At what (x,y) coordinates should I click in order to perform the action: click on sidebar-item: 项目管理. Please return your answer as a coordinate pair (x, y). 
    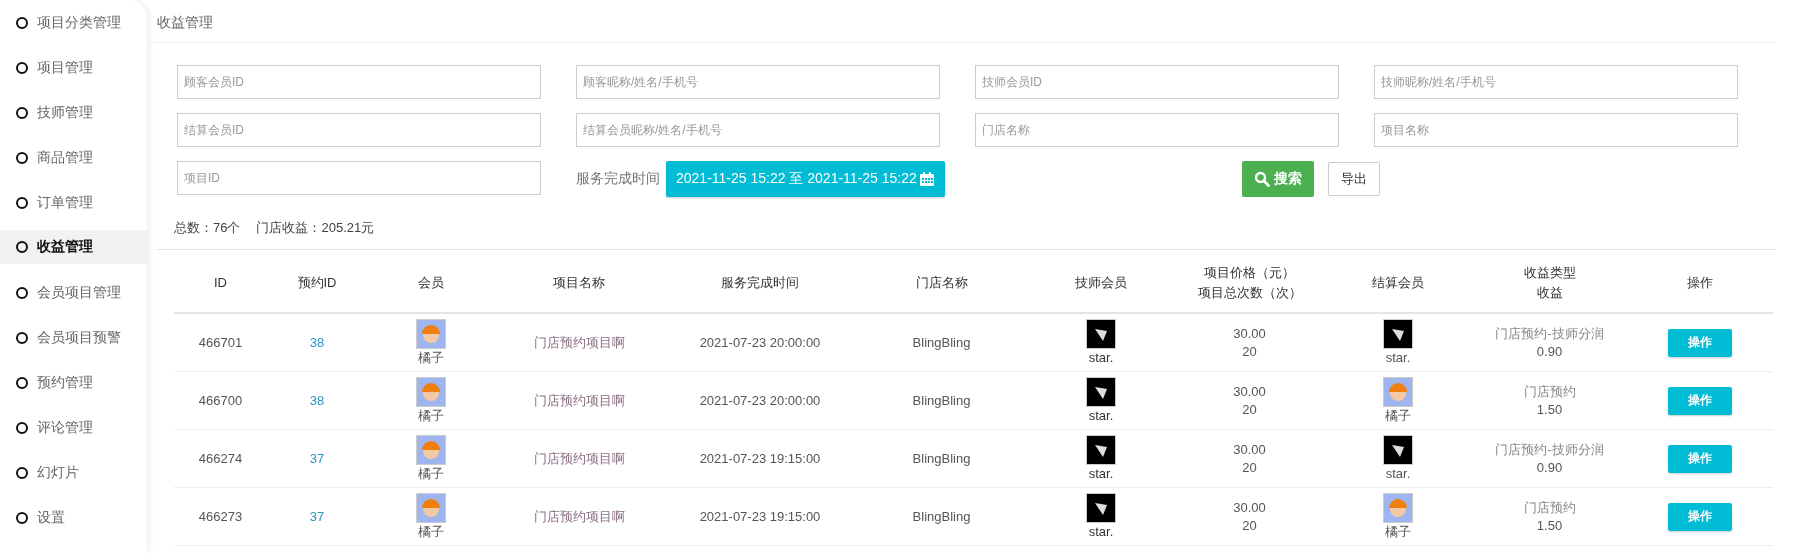
    Looking at the image, I should click on (73, 67).